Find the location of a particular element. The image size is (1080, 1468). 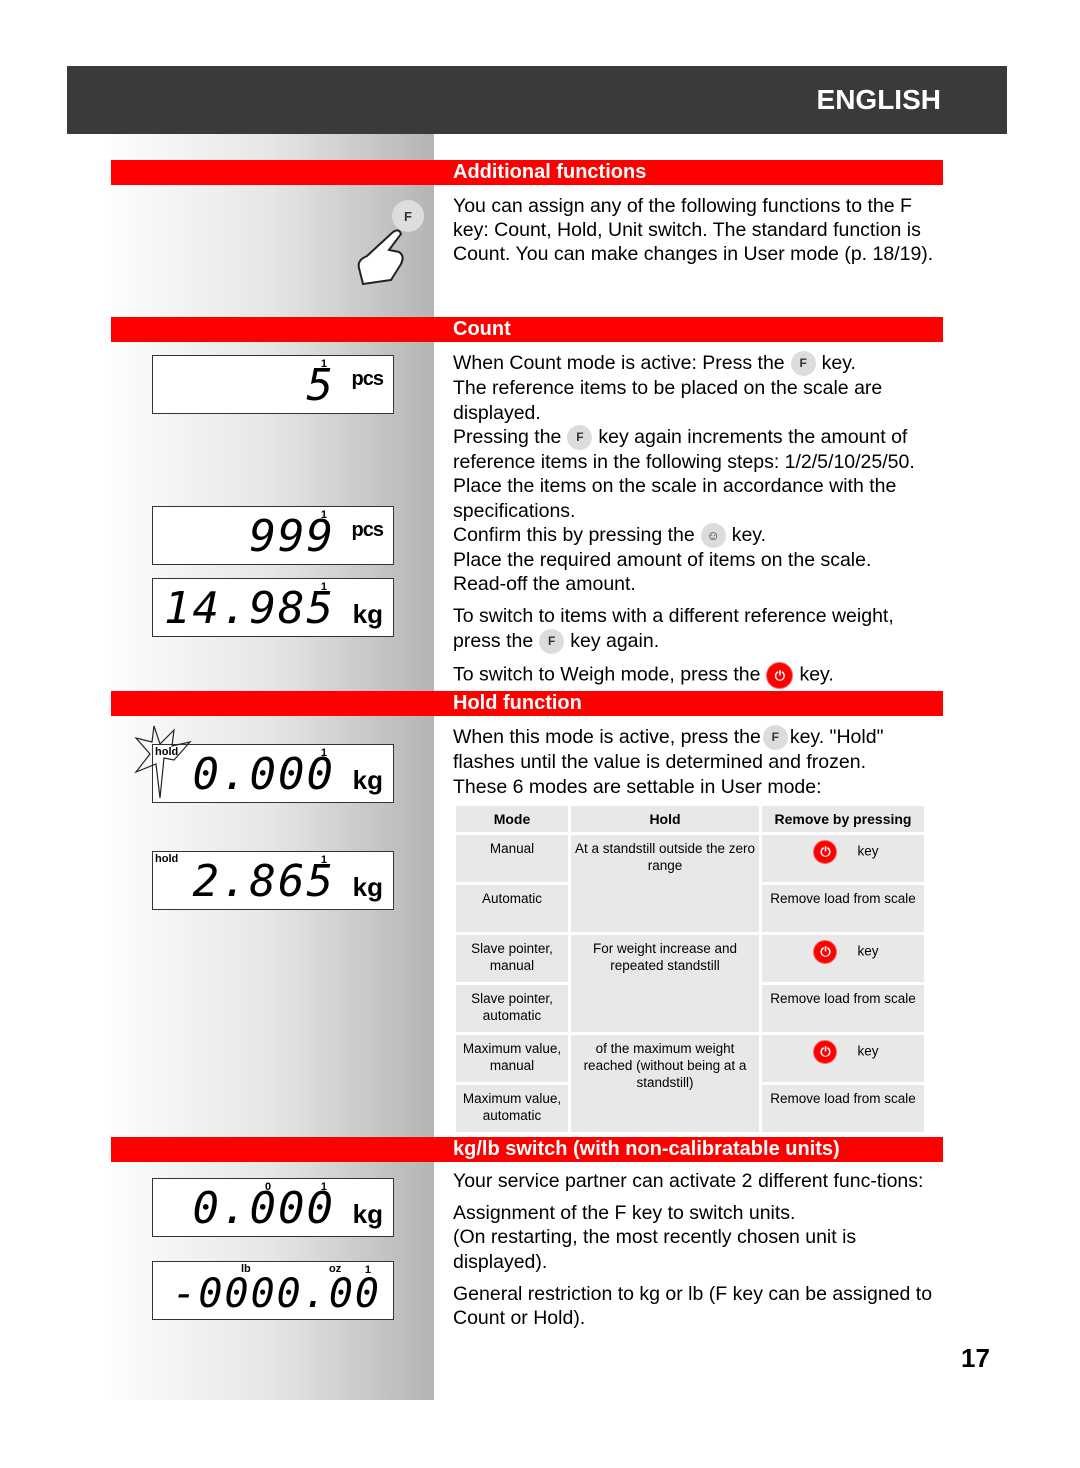

lcd-display: 1 5 pcs is located at coordinates (273, 384).